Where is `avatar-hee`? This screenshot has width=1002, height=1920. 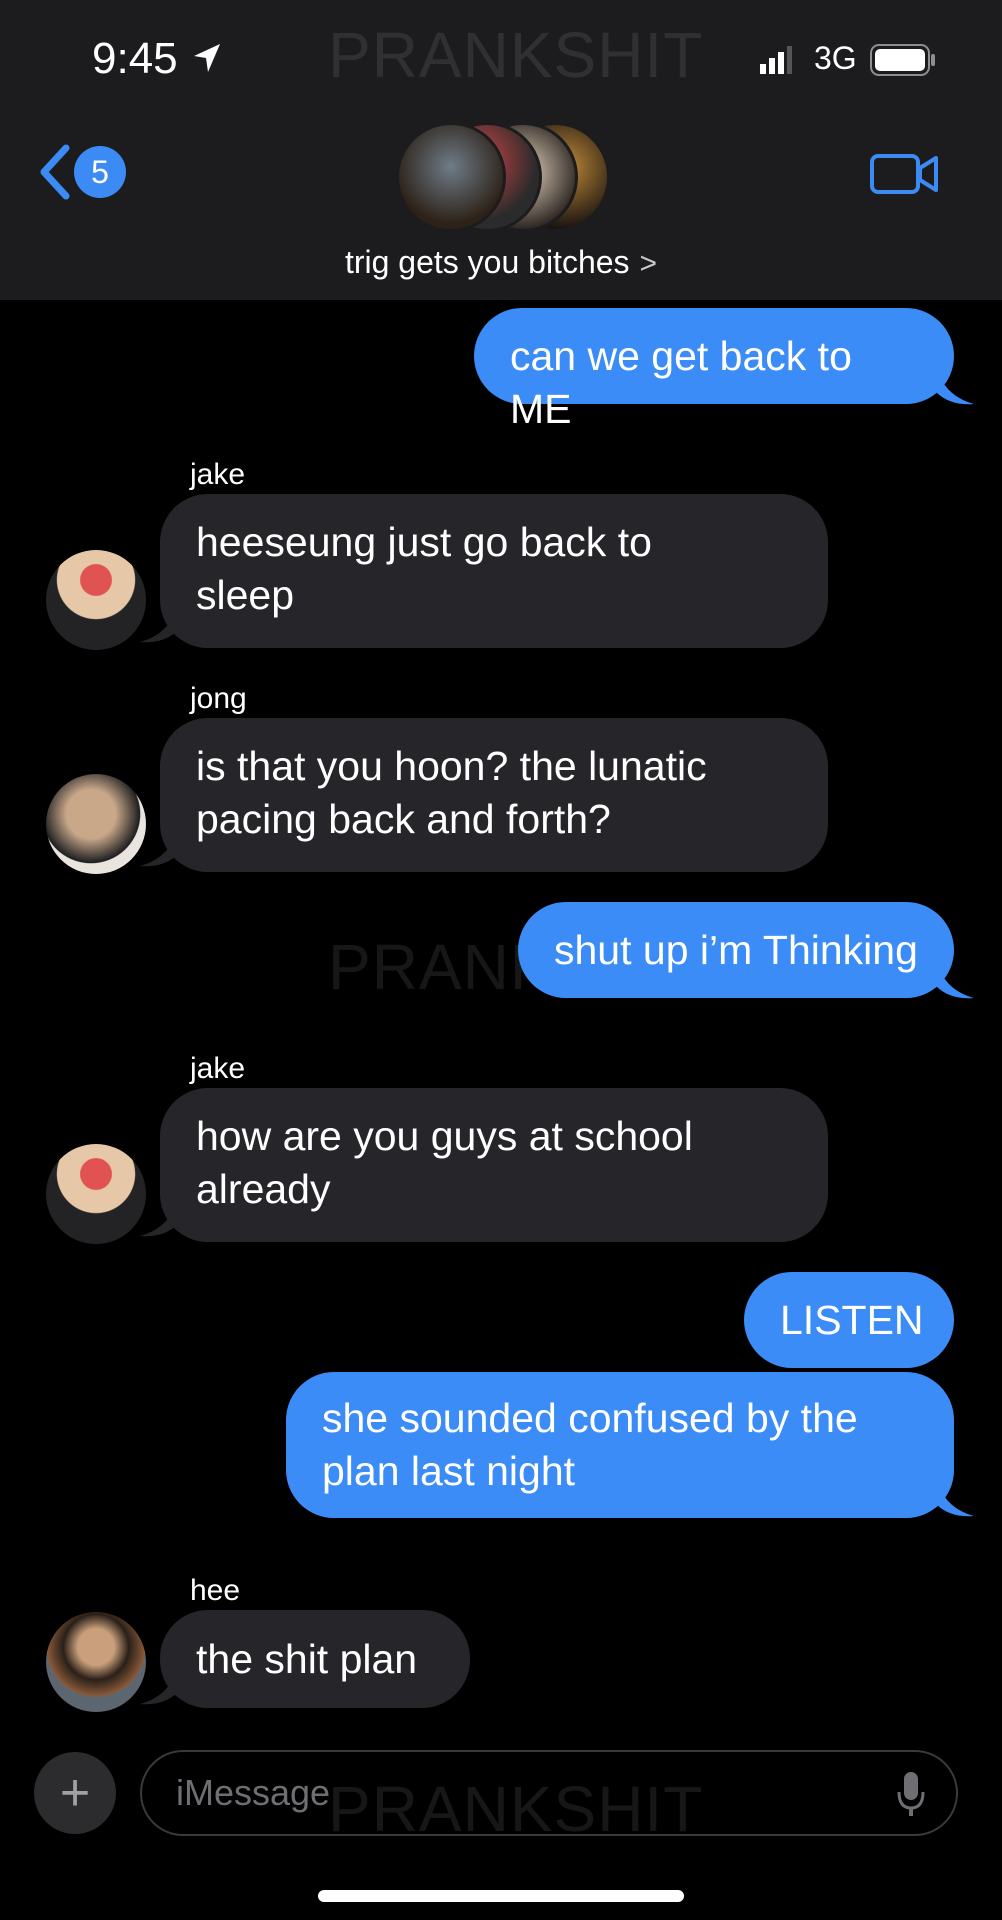 avatar-hee is located at coordinates (96, 1662).